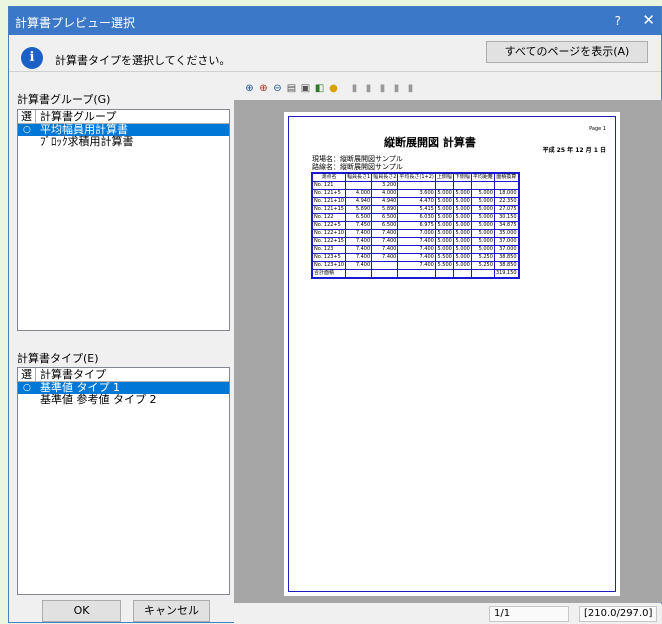 This screenshot has width=662, height=624. Describe the element at coordinates (328, 257) in the screenshot. I see `sheet-cell: No. 123+5` at that location.